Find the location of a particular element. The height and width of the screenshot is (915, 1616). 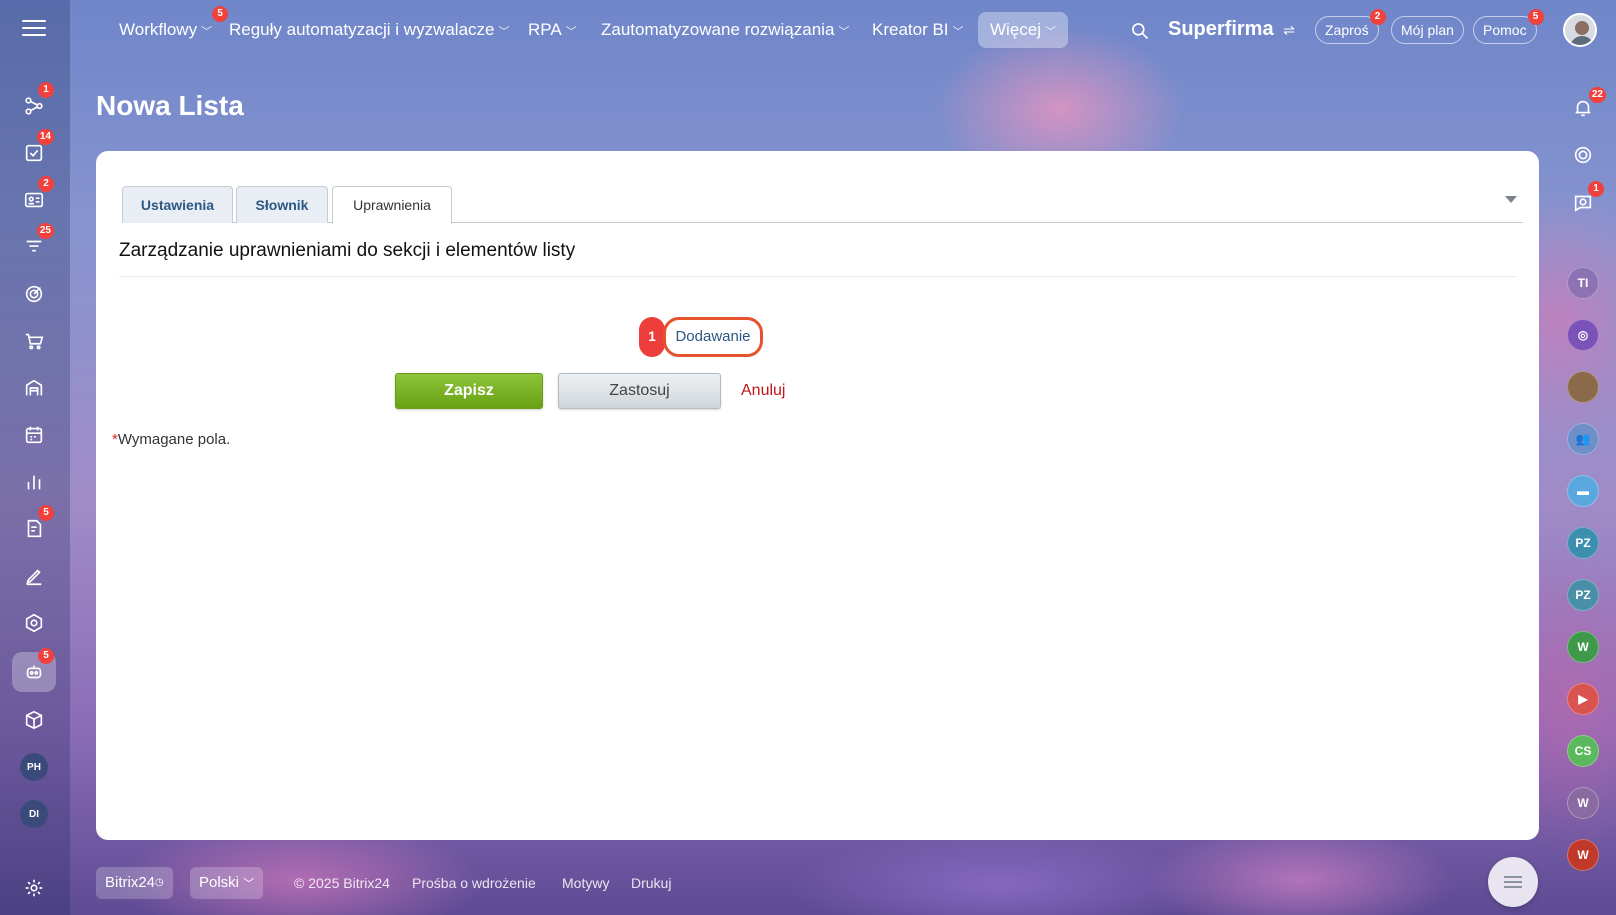

settings-sliders-icon: ⇌ is located at coordinates (1289, 30).